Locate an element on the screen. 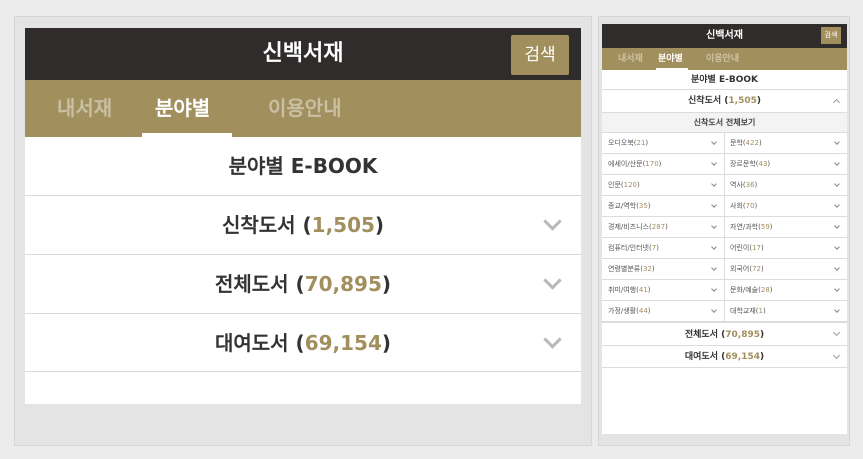 This screenshot has height=459, width=863. app-header: 신백서재 검색 is located at coordinates (303, 54).